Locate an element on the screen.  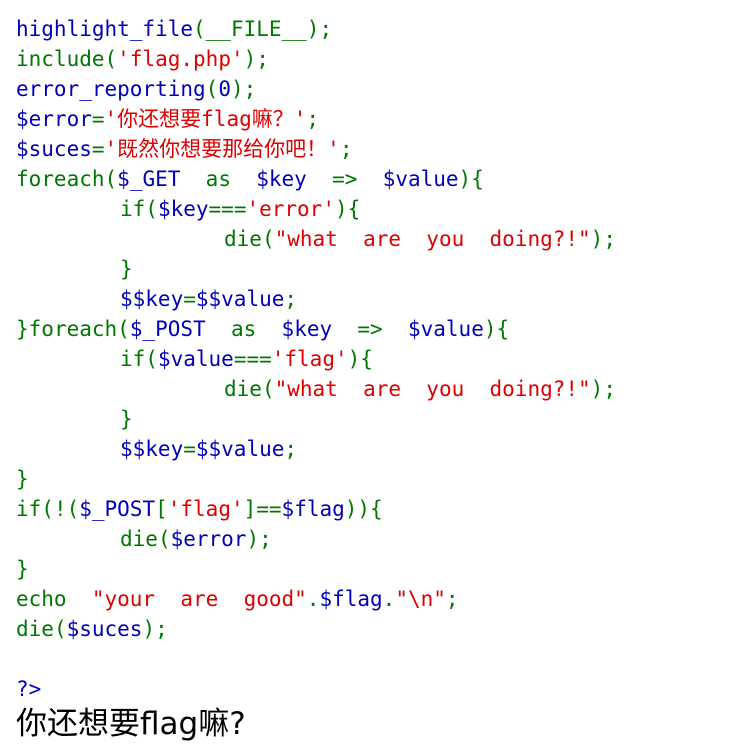
code-token: (__FILE__); is located at coordinates (263, 29).